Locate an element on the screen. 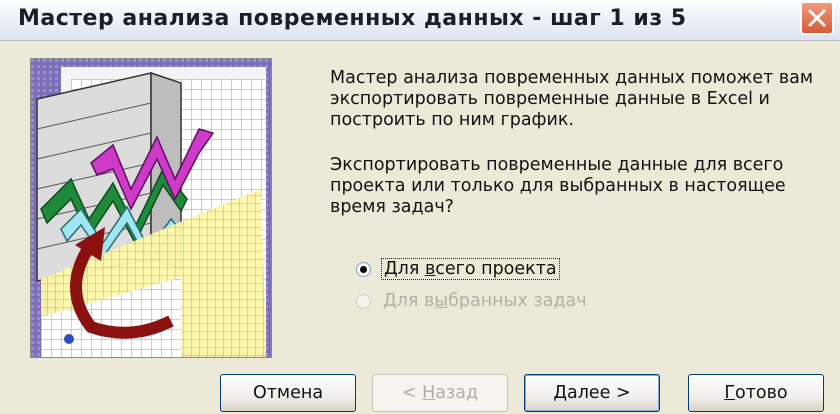 The width and height of the screenshot is (840, 414). close-button is located at coordinates (817, 18).